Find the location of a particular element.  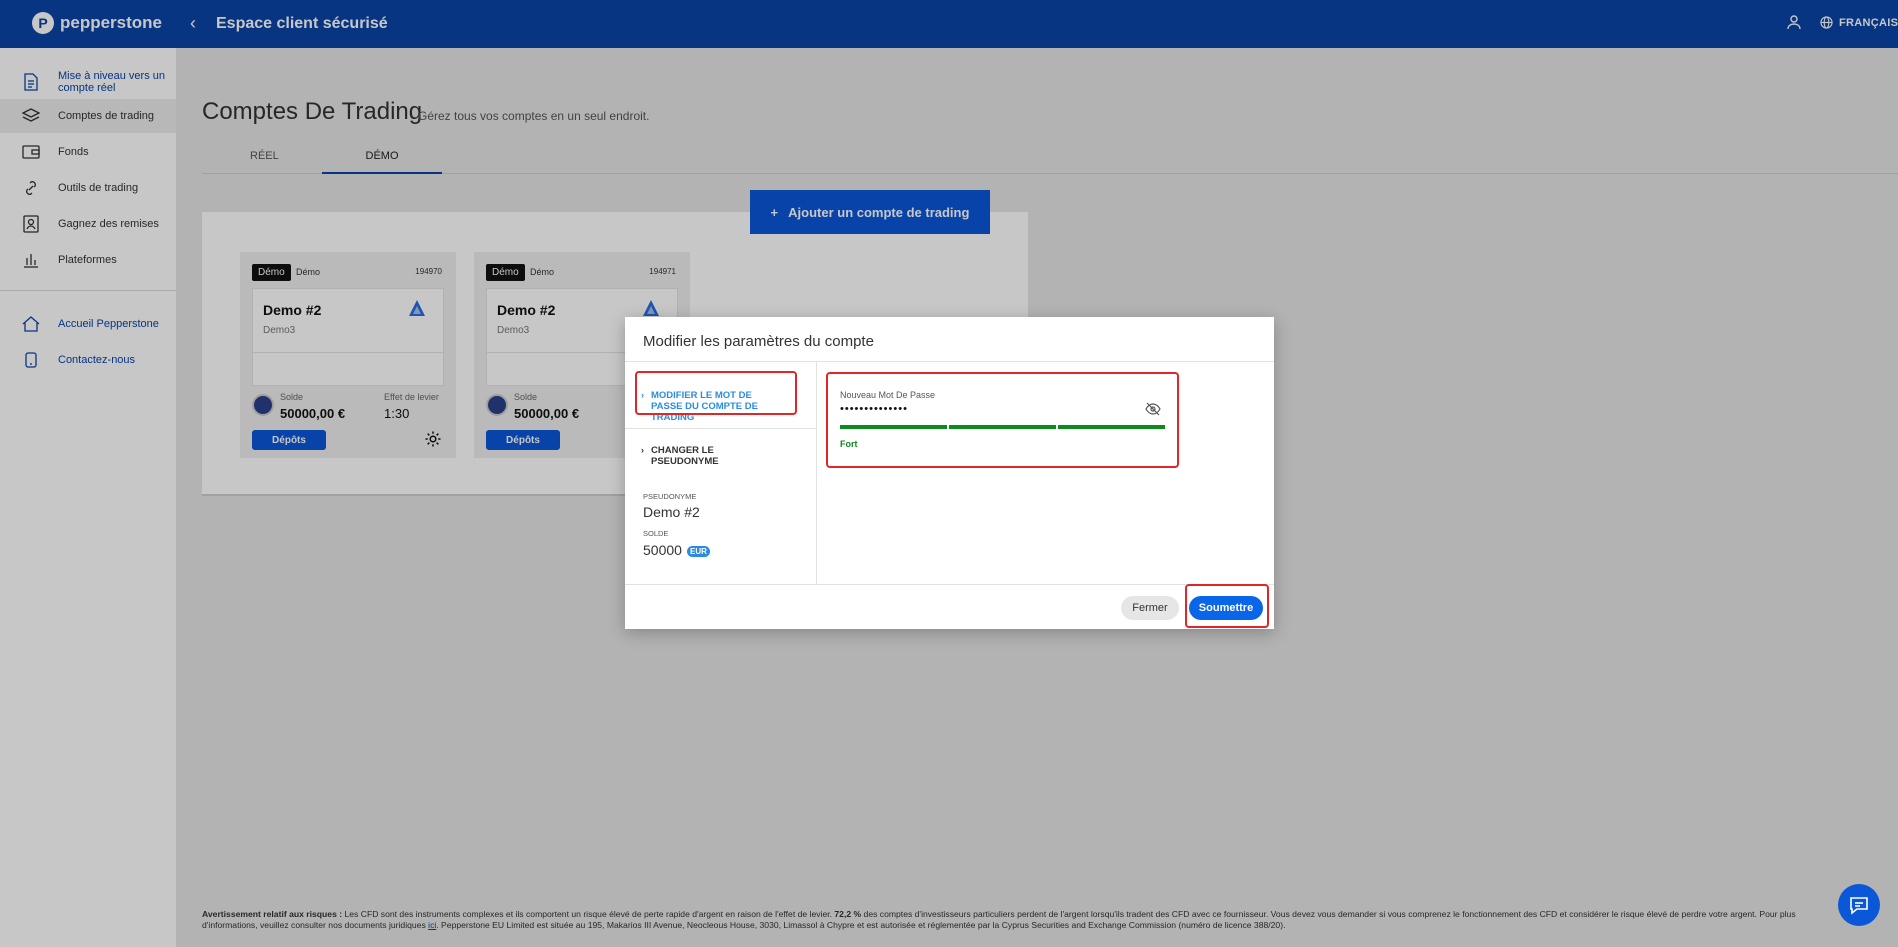

nickname-label: PSEUDONYME is located at coordinates (670, 496).